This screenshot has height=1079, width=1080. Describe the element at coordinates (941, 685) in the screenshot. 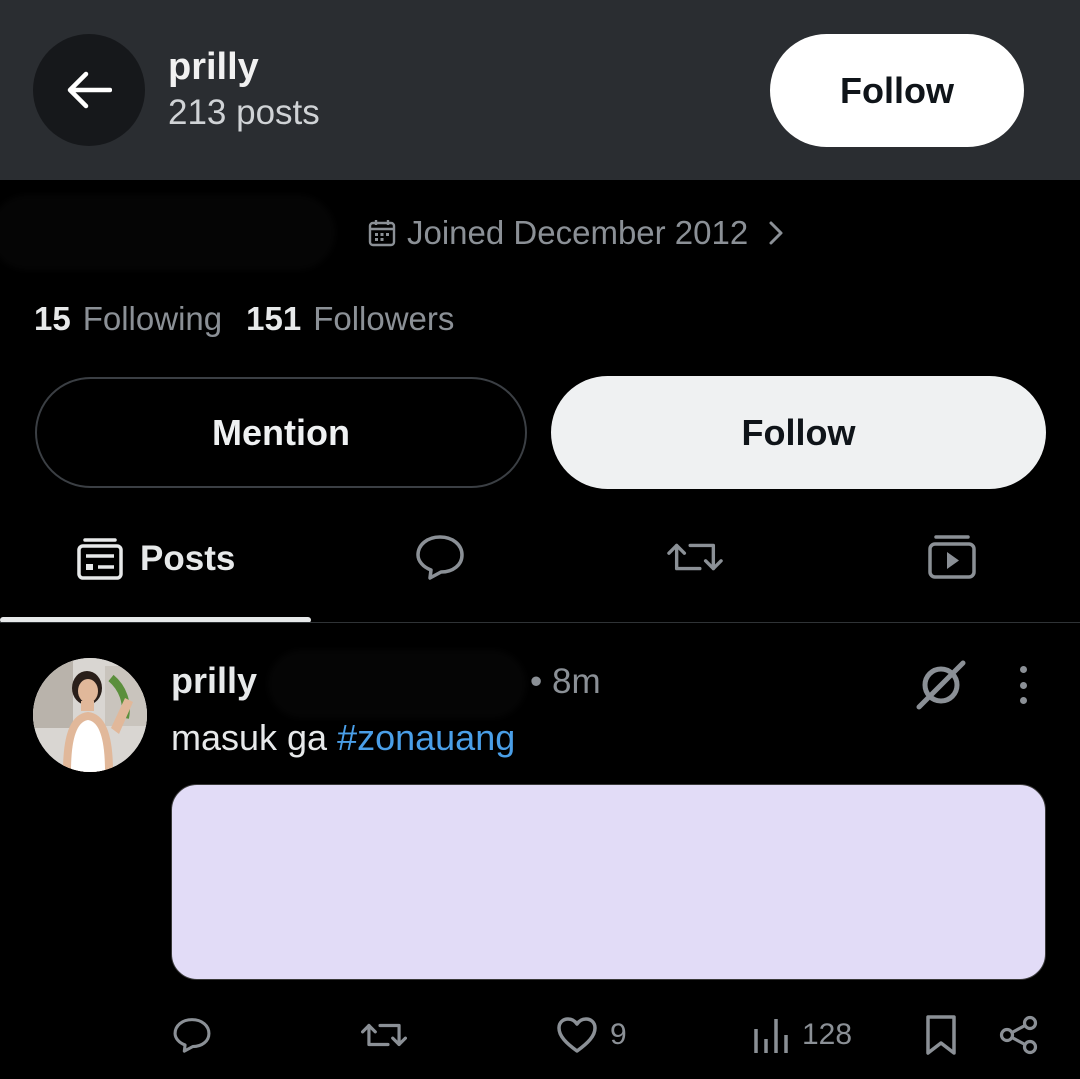

I see `grok-icon` at that location.